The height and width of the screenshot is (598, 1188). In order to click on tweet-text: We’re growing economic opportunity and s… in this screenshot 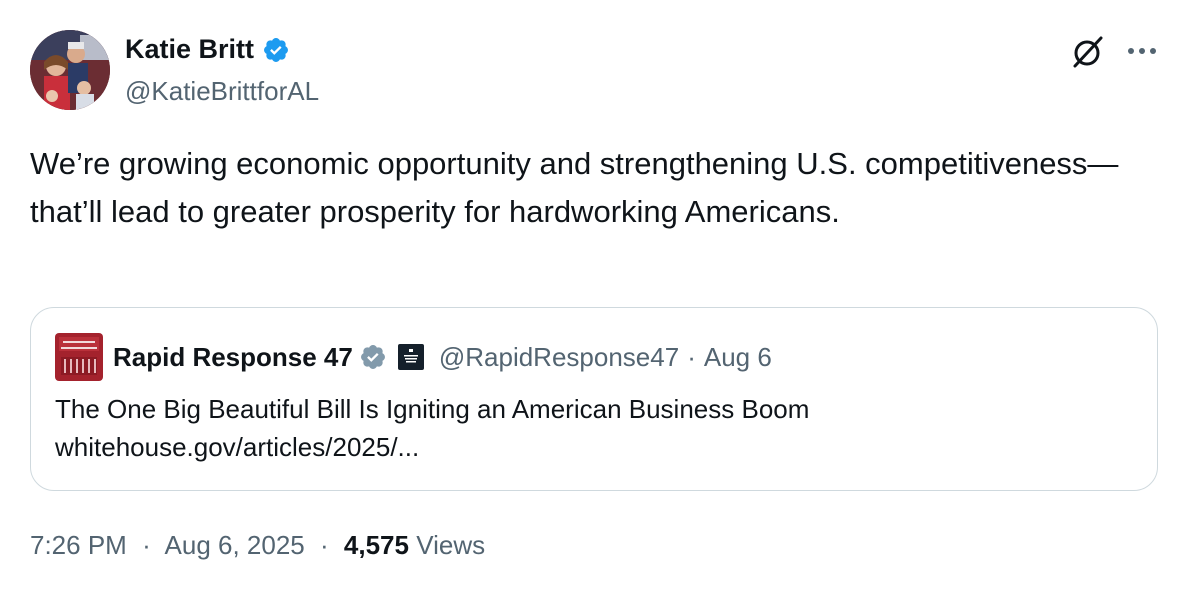, I will do `click(574, 187)`.